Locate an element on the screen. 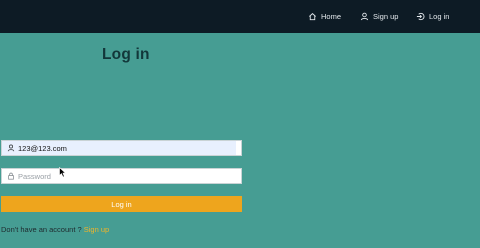  nav-login-link: Log in is located at coordinates (432, 16).